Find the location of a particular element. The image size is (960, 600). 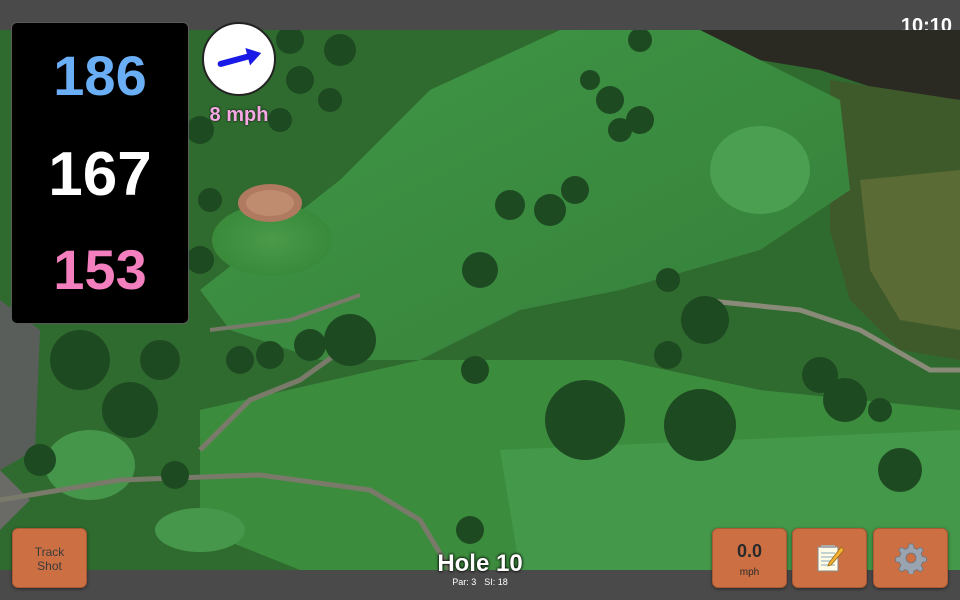

notes-button is located at coordinates (829, 558).